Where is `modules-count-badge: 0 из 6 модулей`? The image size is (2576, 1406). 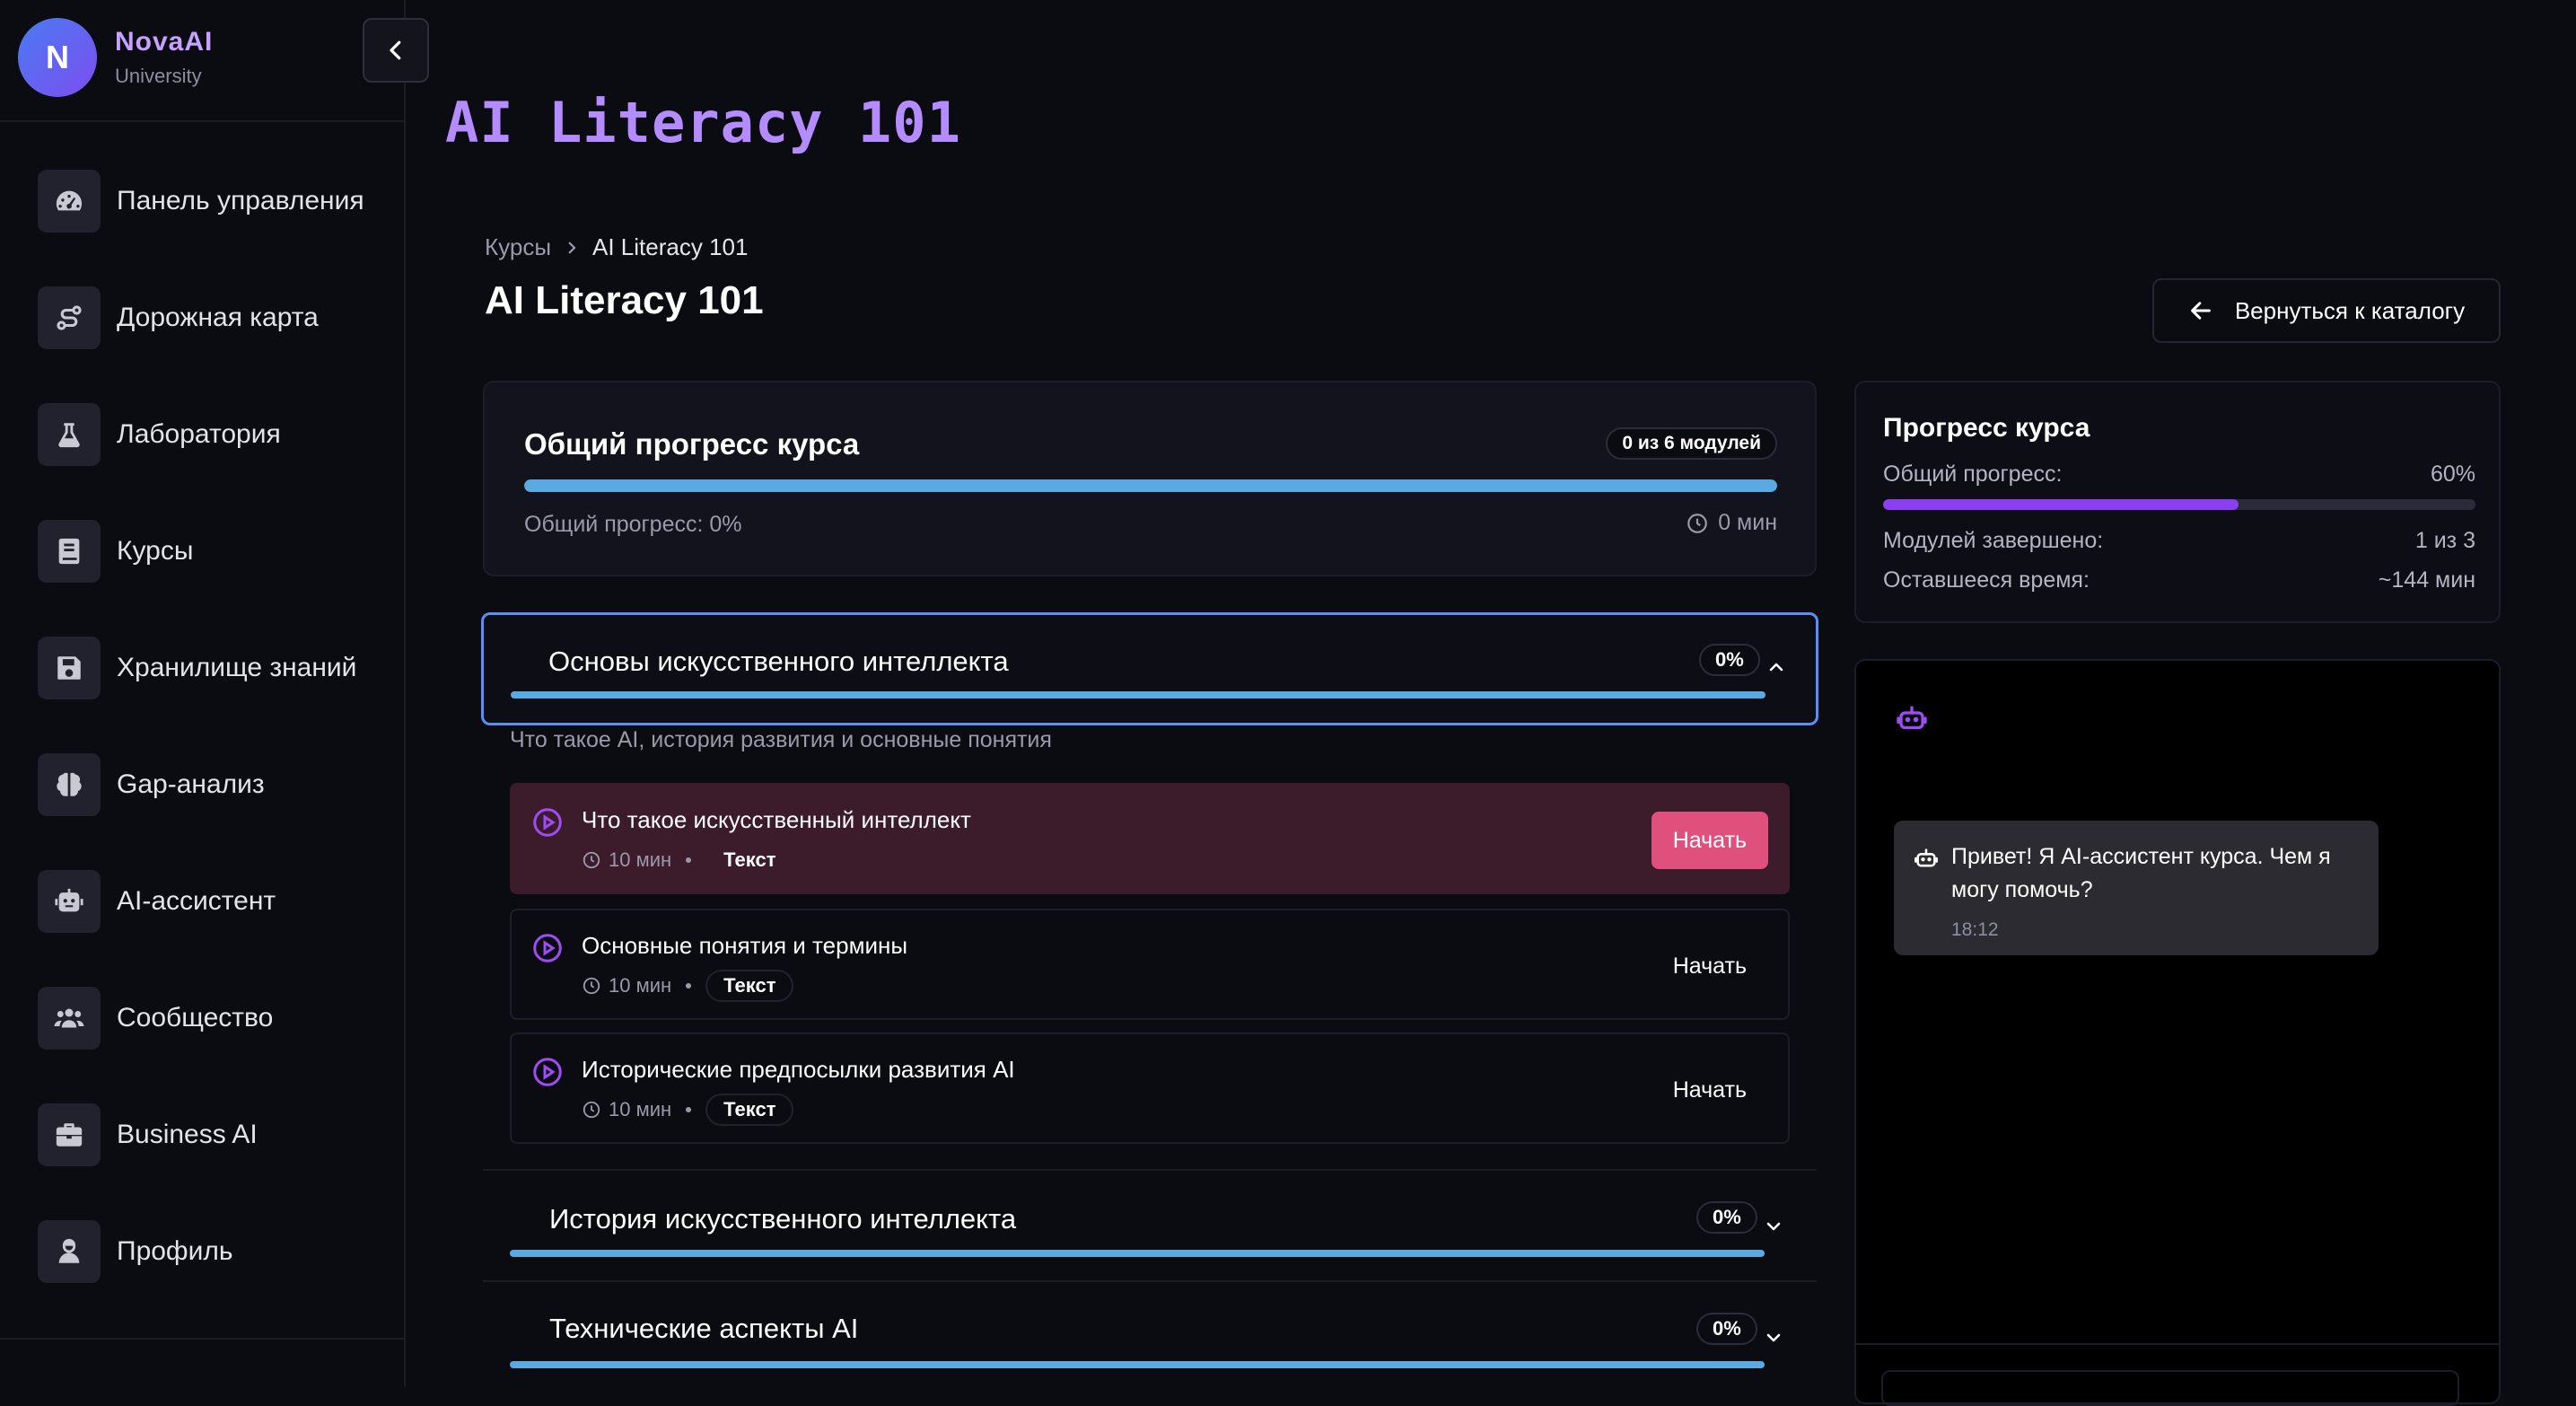 modules-count-badge: 0 из 6 модулей is located at coordinates (1691, 443).